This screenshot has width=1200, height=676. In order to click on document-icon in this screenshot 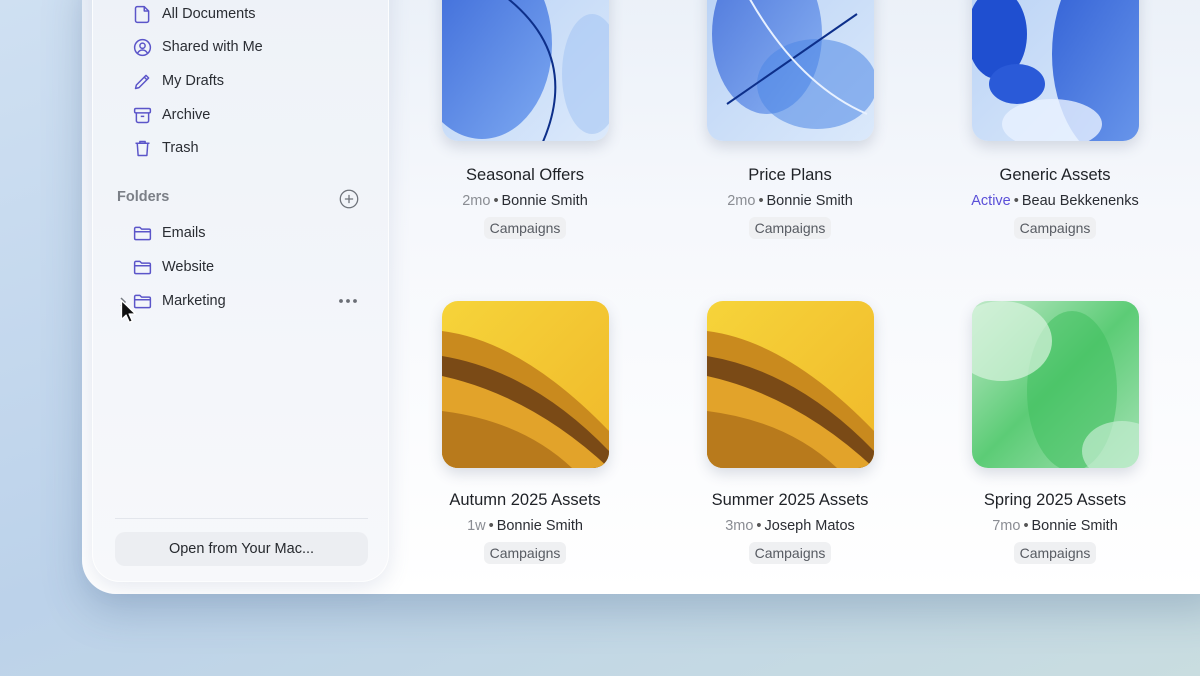, I will do `click(142, 14)`.